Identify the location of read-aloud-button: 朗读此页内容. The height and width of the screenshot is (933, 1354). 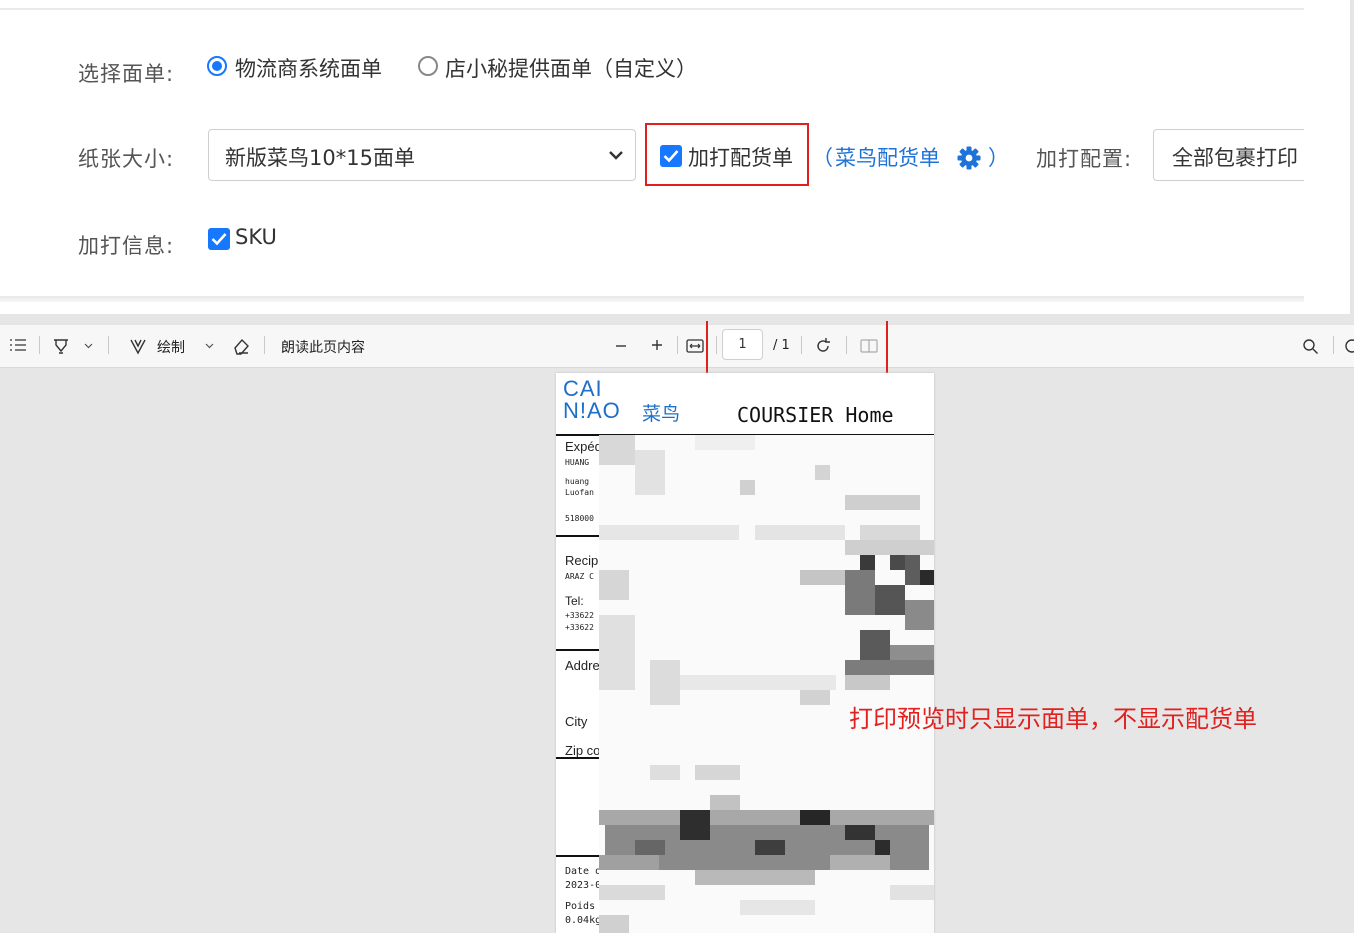
(323, 347).